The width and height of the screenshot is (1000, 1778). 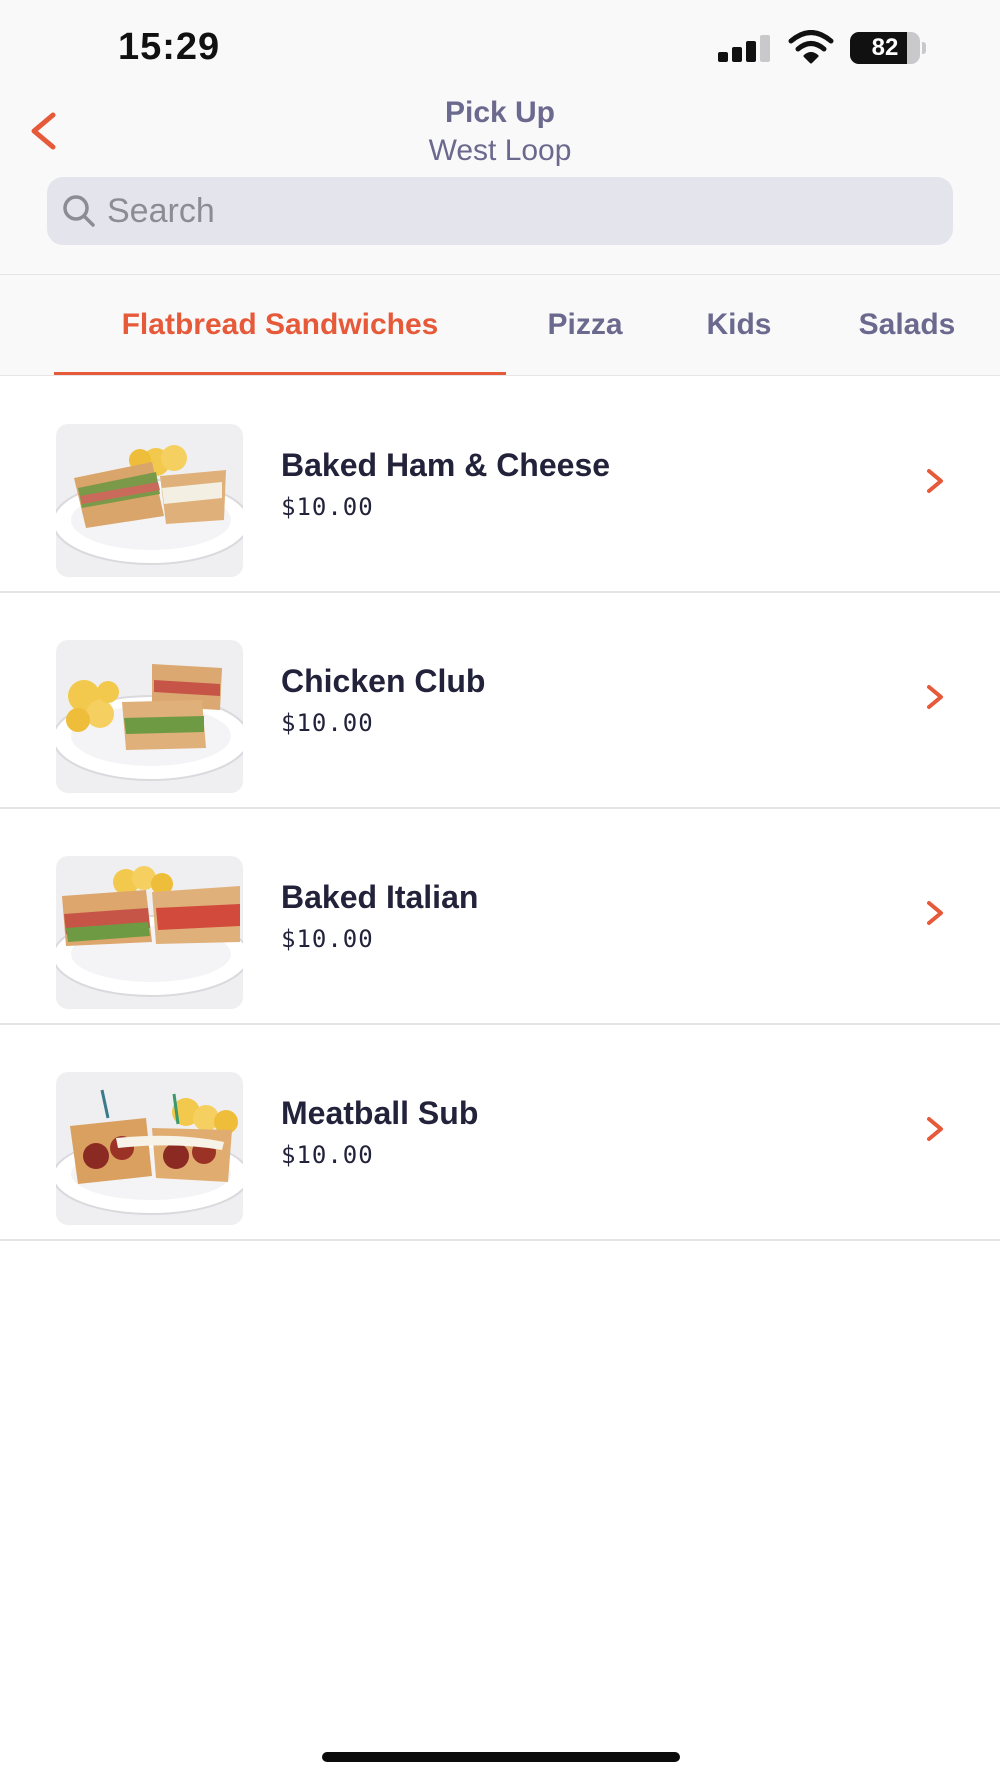 I want to click on search-input, so click(x=517, y=211).